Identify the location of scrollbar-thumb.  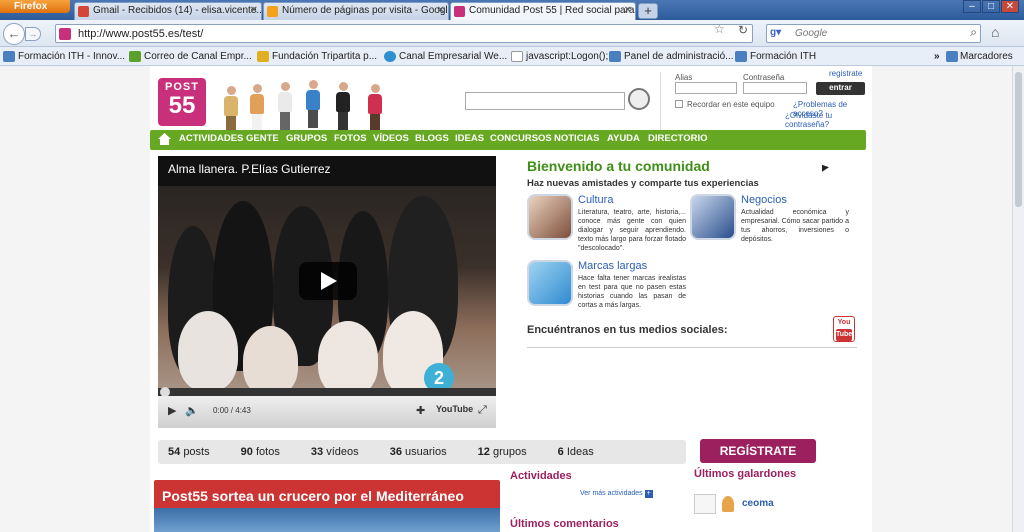
(1018, 139).